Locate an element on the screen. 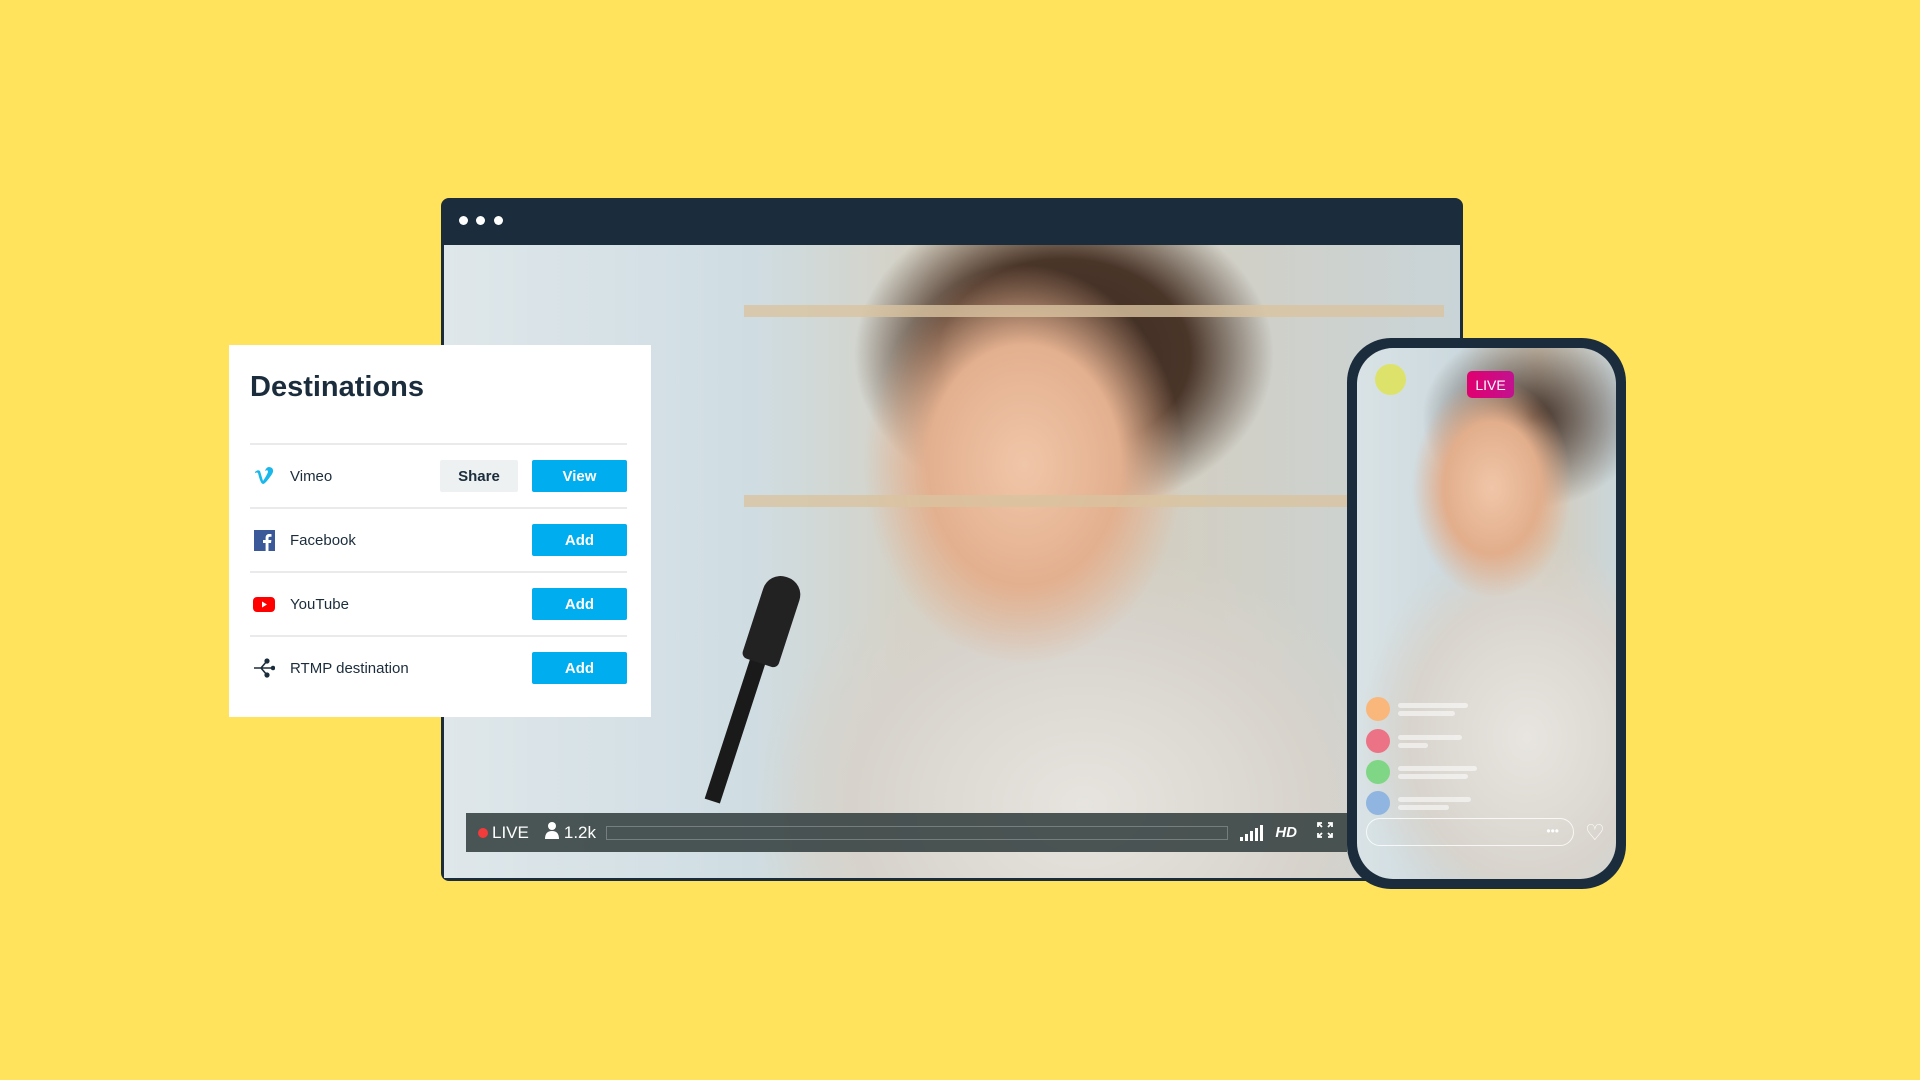 The width and height of the screenshot is (1920, 1080). rtmp-icon is located at coordinates (264, 668).